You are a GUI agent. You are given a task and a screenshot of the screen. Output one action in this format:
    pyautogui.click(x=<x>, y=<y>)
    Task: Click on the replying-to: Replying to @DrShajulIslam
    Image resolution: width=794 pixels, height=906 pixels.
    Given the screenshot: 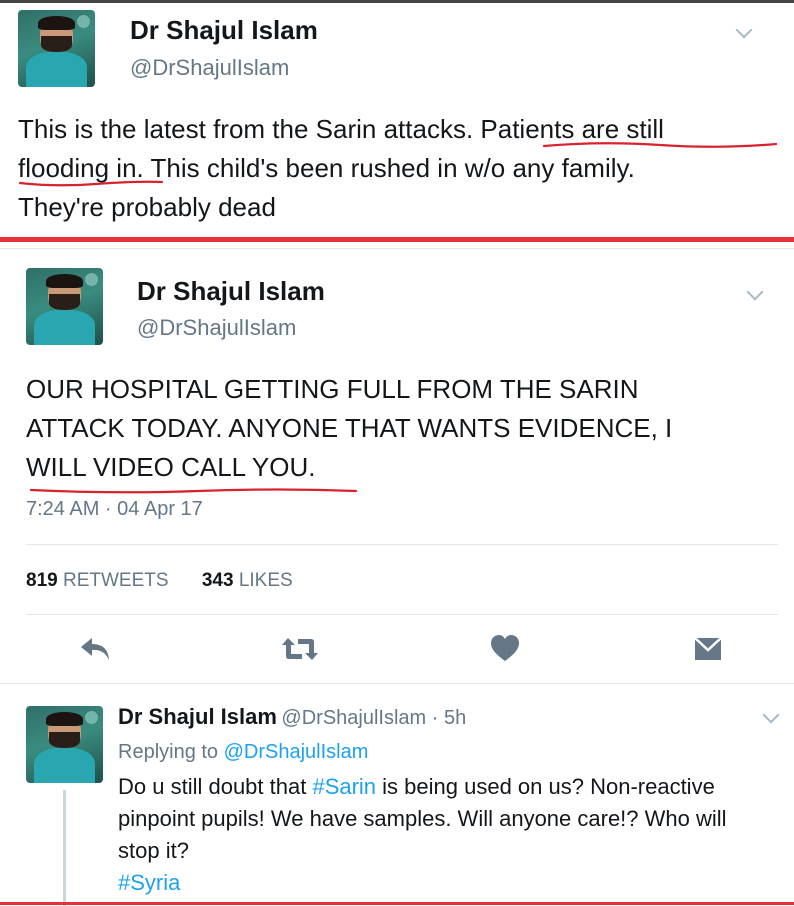 What is the action you would take?
    pyautogui.click(x=243, y=752)
    